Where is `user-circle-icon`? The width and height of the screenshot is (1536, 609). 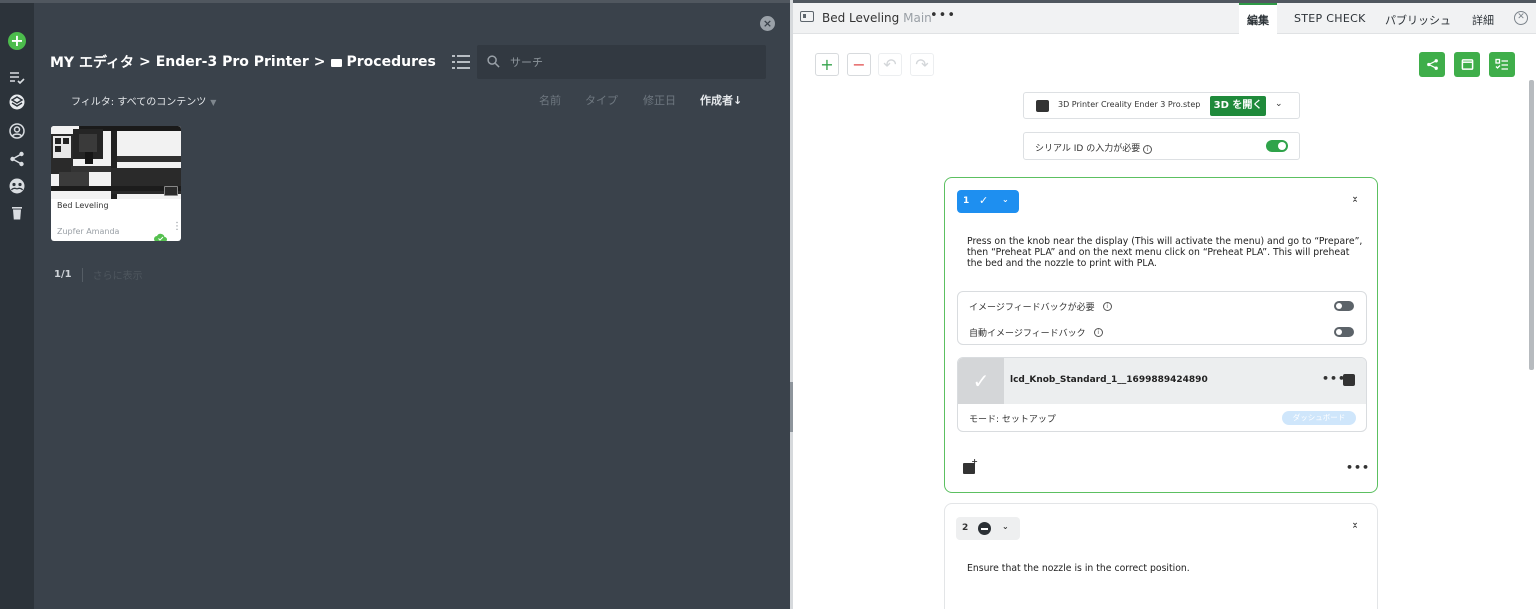
user-circle-icon is located at coordinates (17, 131).